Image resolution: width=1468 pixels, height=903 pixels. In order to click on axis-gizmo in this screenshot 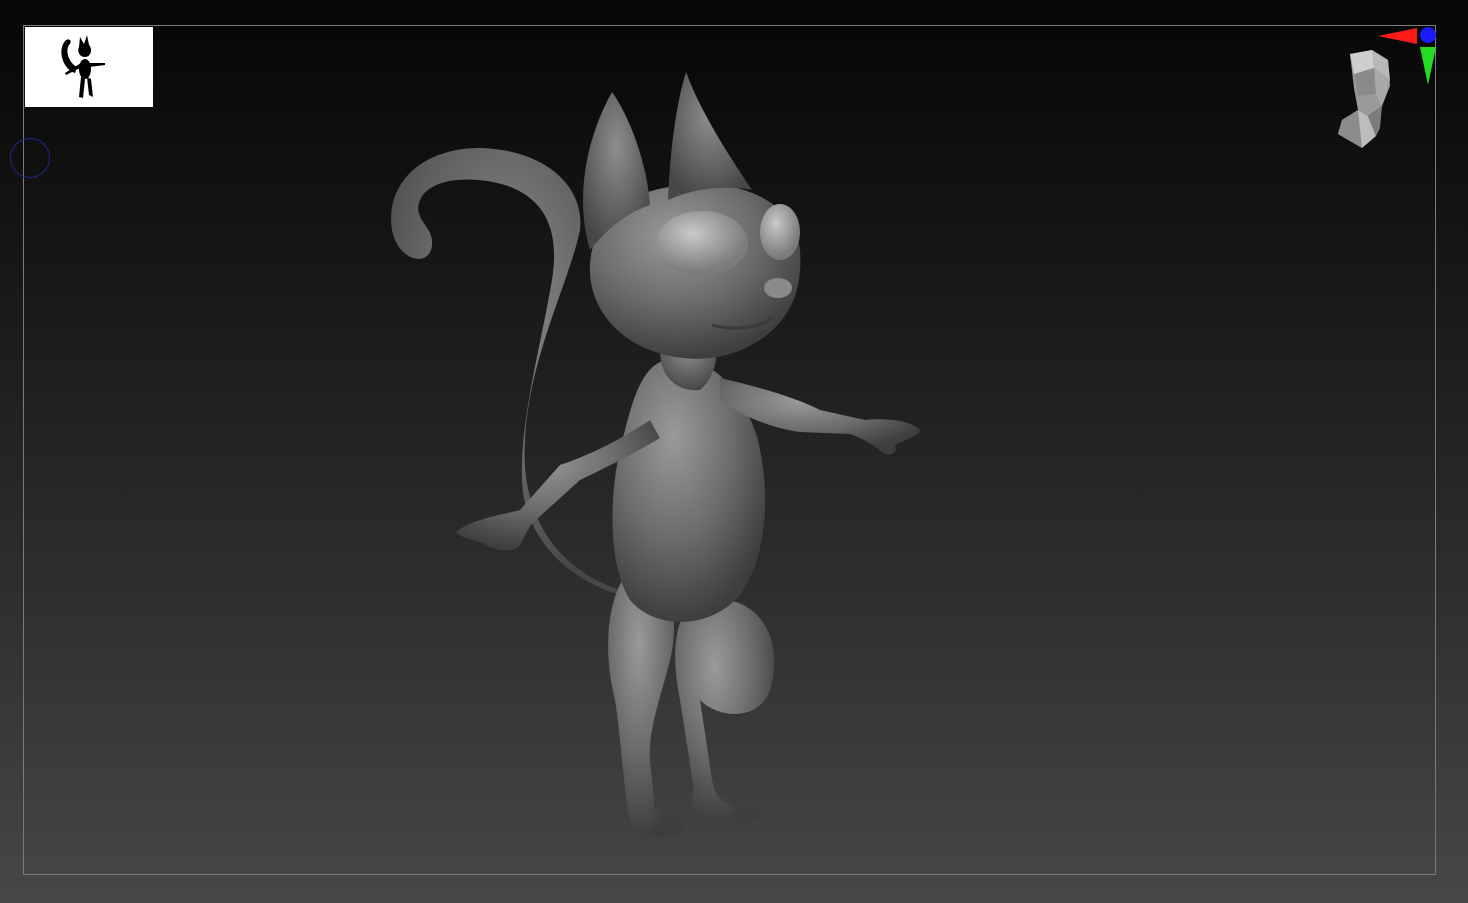, I will do `click(1405, 55)`.